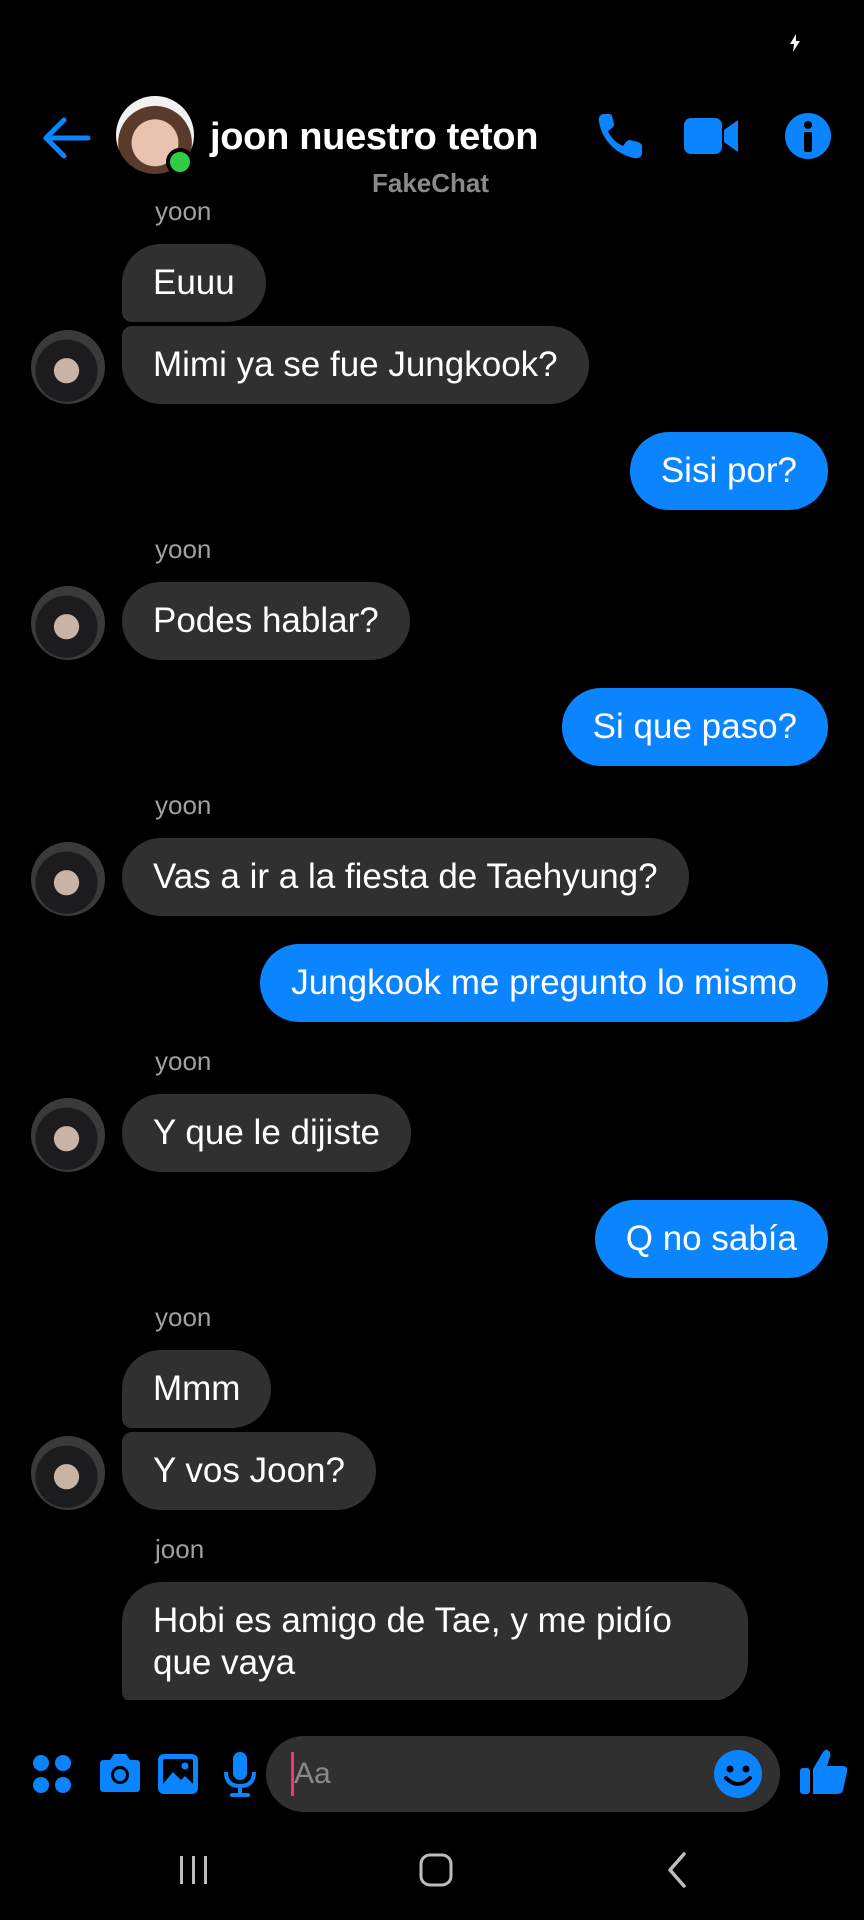 The width and height of the screenshot is (864, 1920). I want to click on thumbs-up-icon, so click(824, 1772).